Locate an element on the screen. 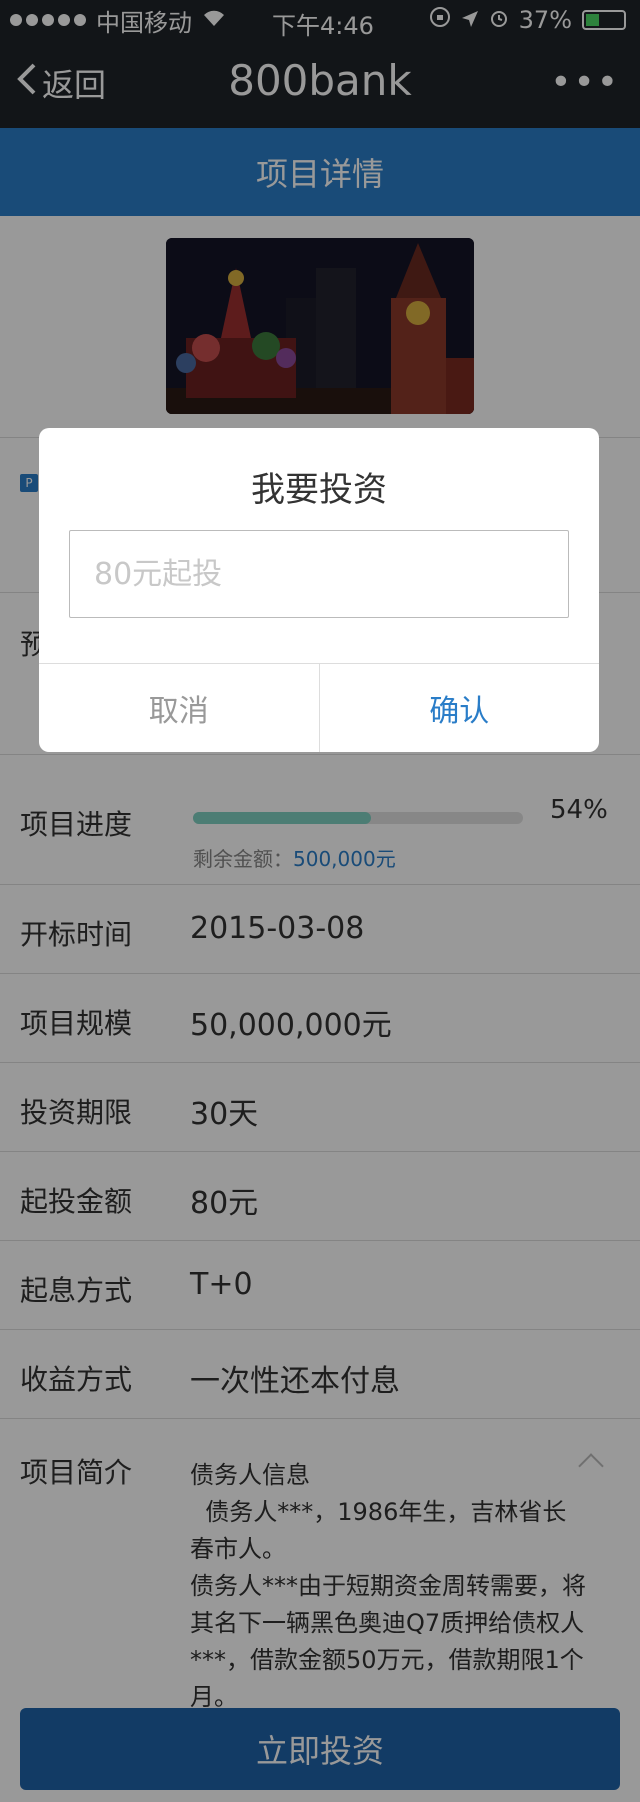  dialog-title: 我要投资 is located at coordinates (319, 490).